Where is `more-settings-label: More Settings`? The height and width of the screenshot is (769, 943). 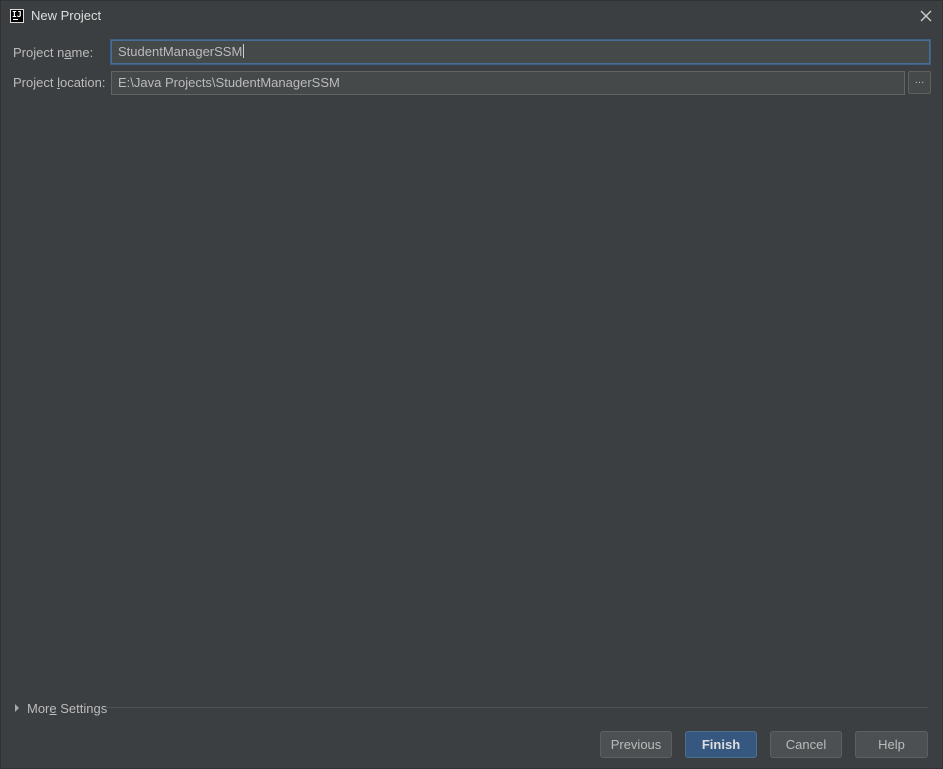
more-settings-label: More Settings is located at coordinates (67, 708).